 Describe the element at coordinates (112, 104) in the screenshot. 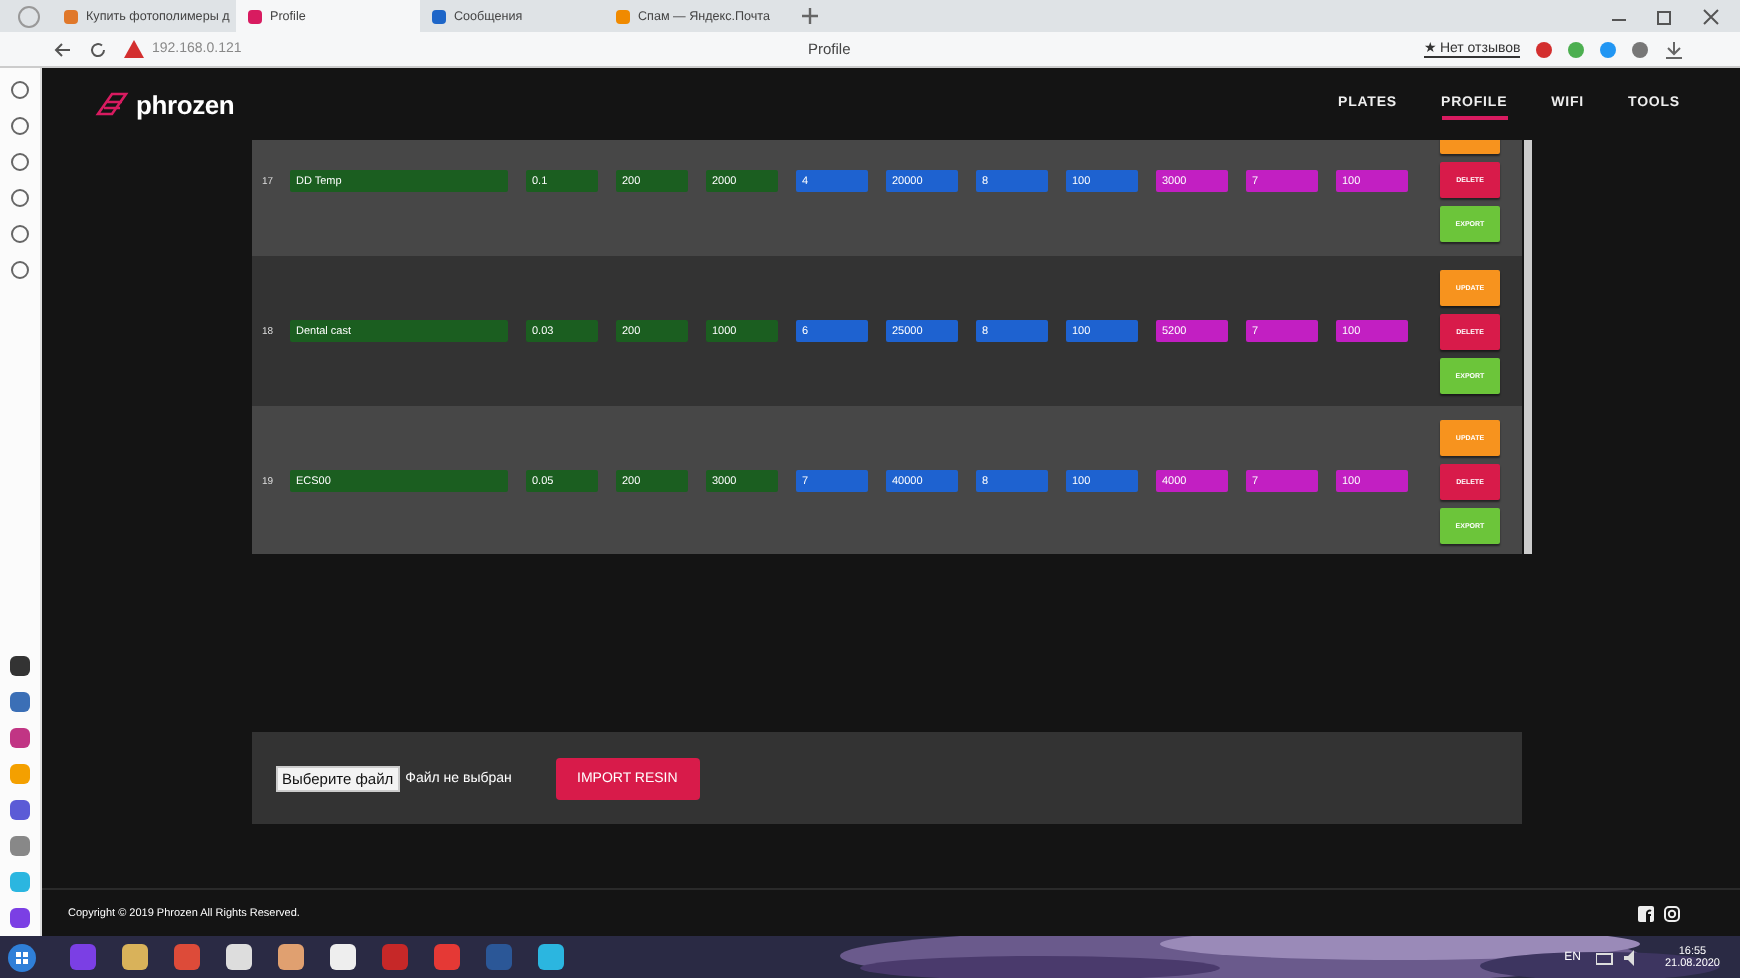

I see `logo-icon` at that location.